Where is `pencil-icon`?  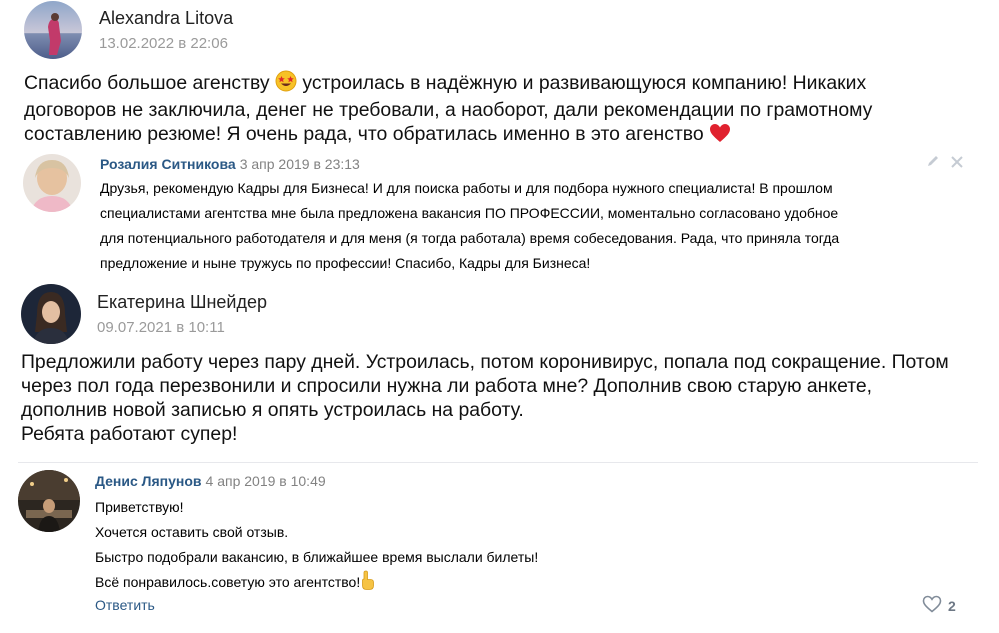
pencil-icon is located at coordinates (933, 163).